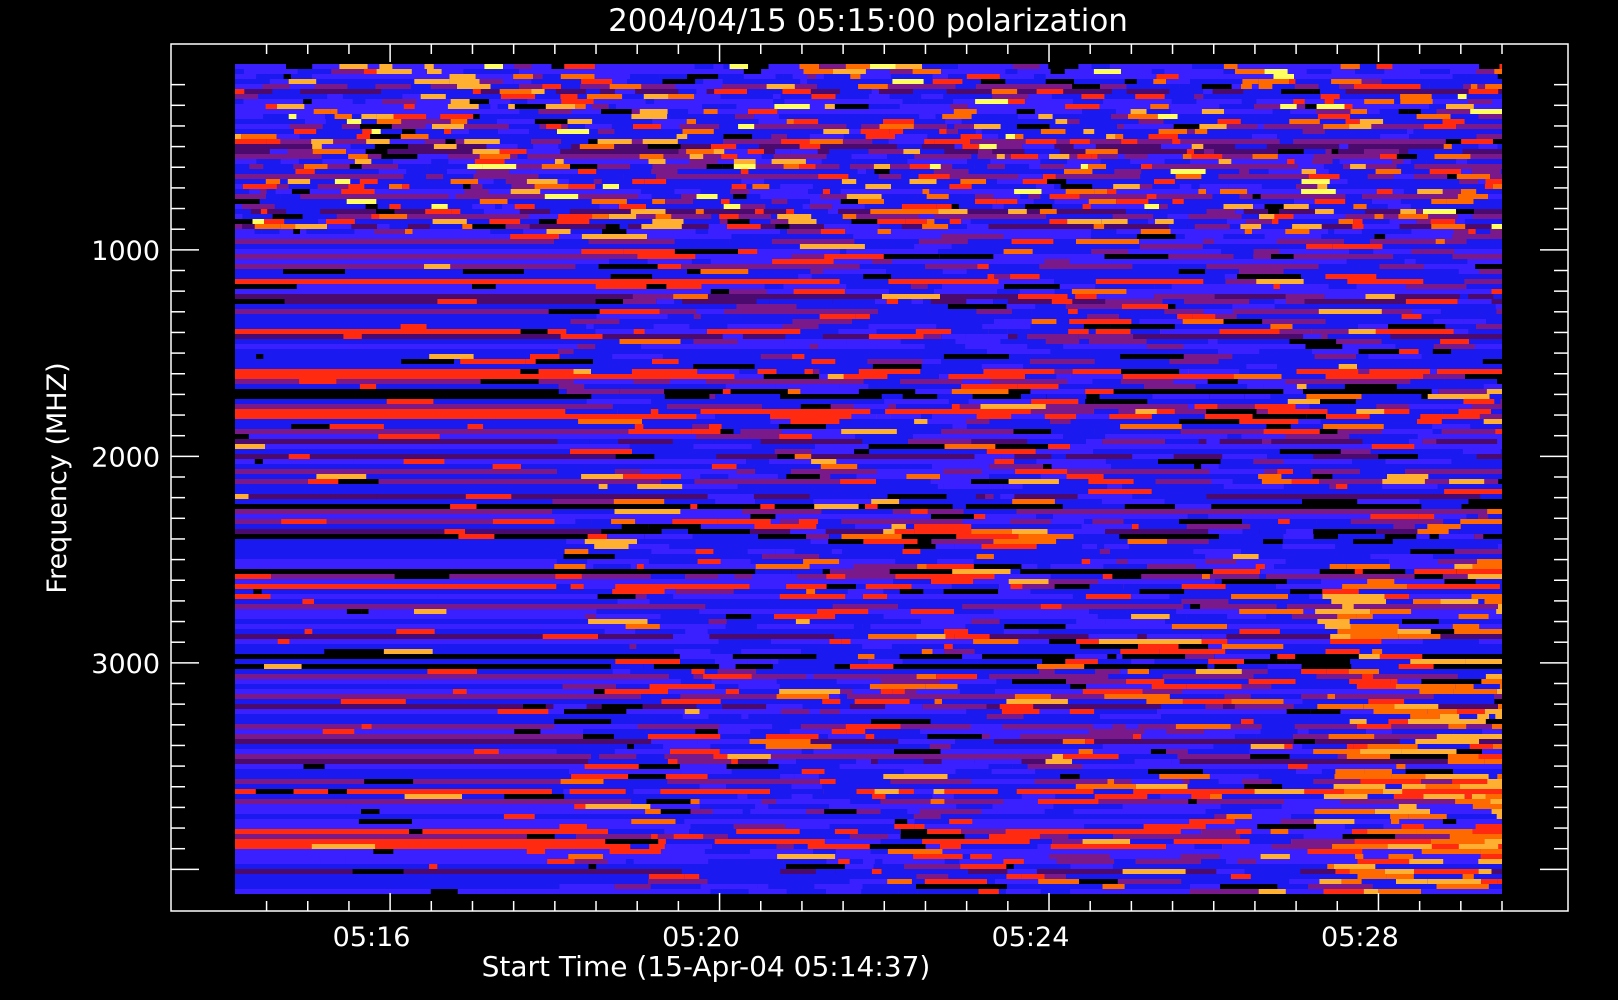  I want to click on y-tick-label: 3000, so click(125, 664).